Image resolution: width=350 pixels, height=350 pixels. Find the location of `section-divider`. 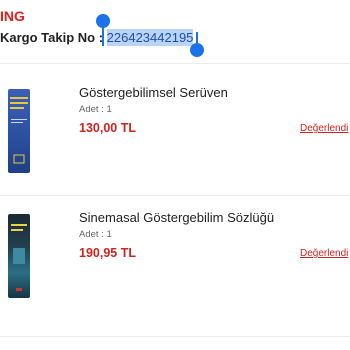

section-divider is located at coordinates (175, 63).